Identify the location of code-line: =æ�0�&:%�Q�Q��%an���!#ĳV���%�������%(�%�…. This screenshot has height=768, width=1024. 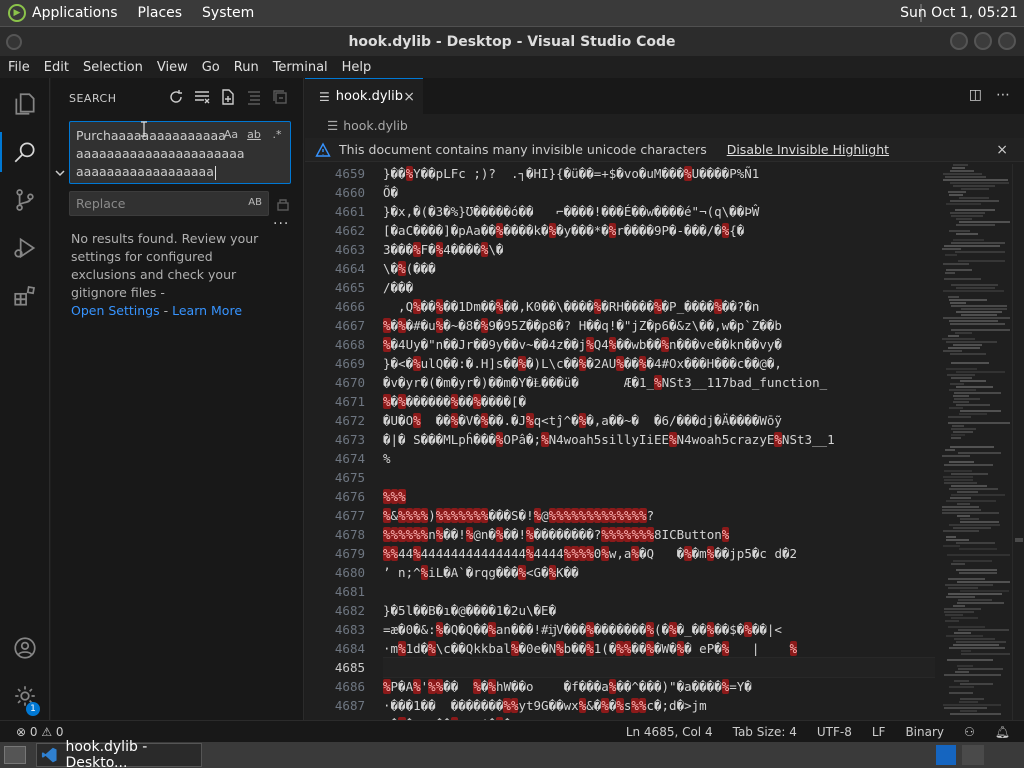
(659, 629).